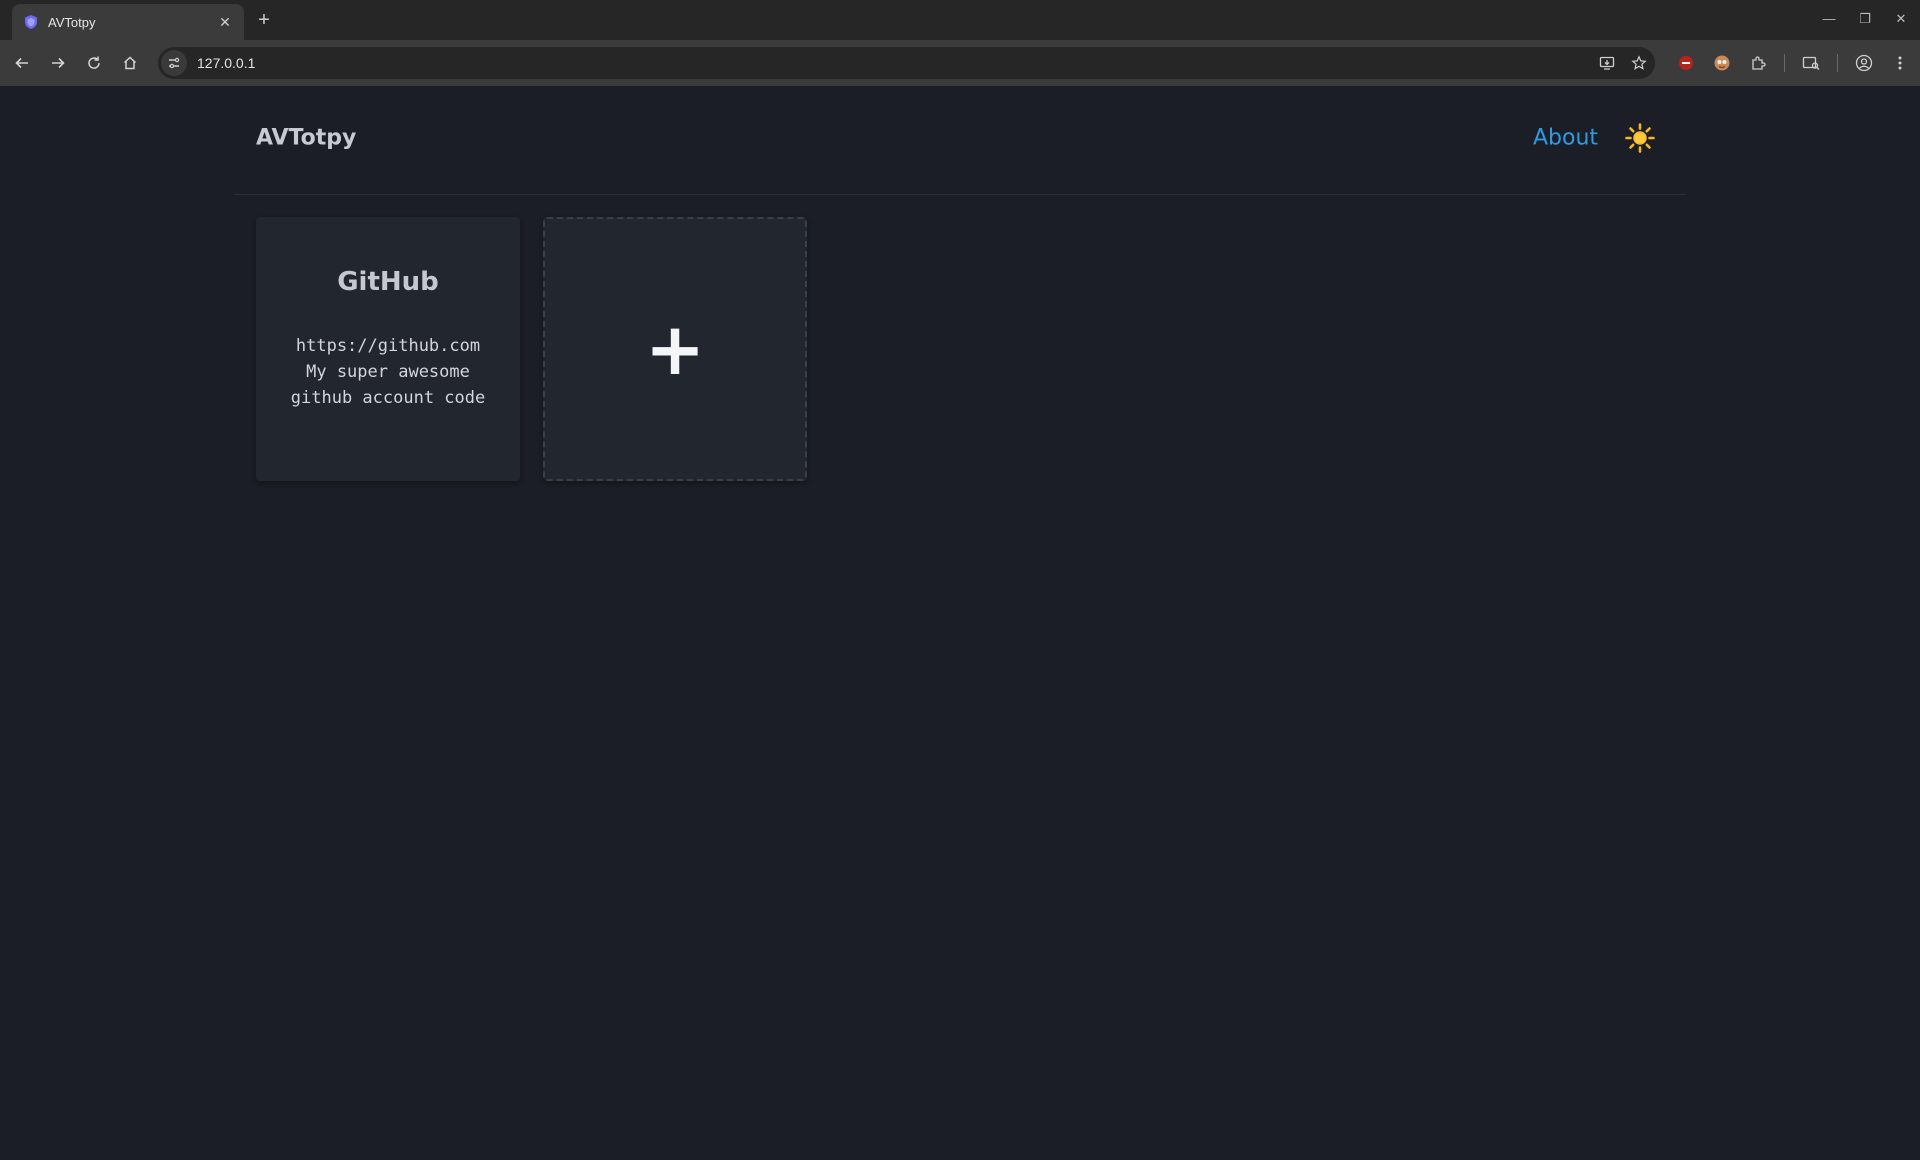  Describe the element at coordinates (894, 63) in the screenshot. I see `url-text: 127.0.0.1` at that location.